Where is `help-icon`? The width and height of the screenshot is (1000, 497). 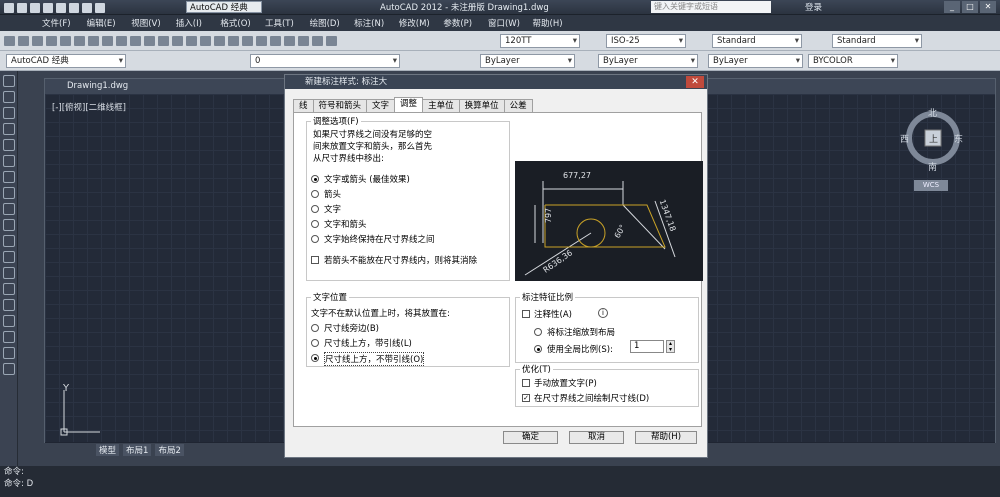 help-icon is located at coordinates (331, 41).